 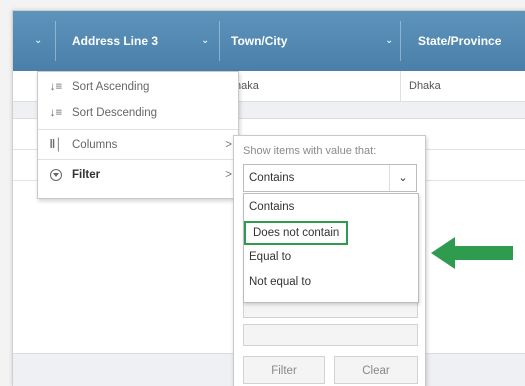 I want to click on menu-item-sort-ascending: ↓≡ Sort Ascending, so click(x=138, y=87).